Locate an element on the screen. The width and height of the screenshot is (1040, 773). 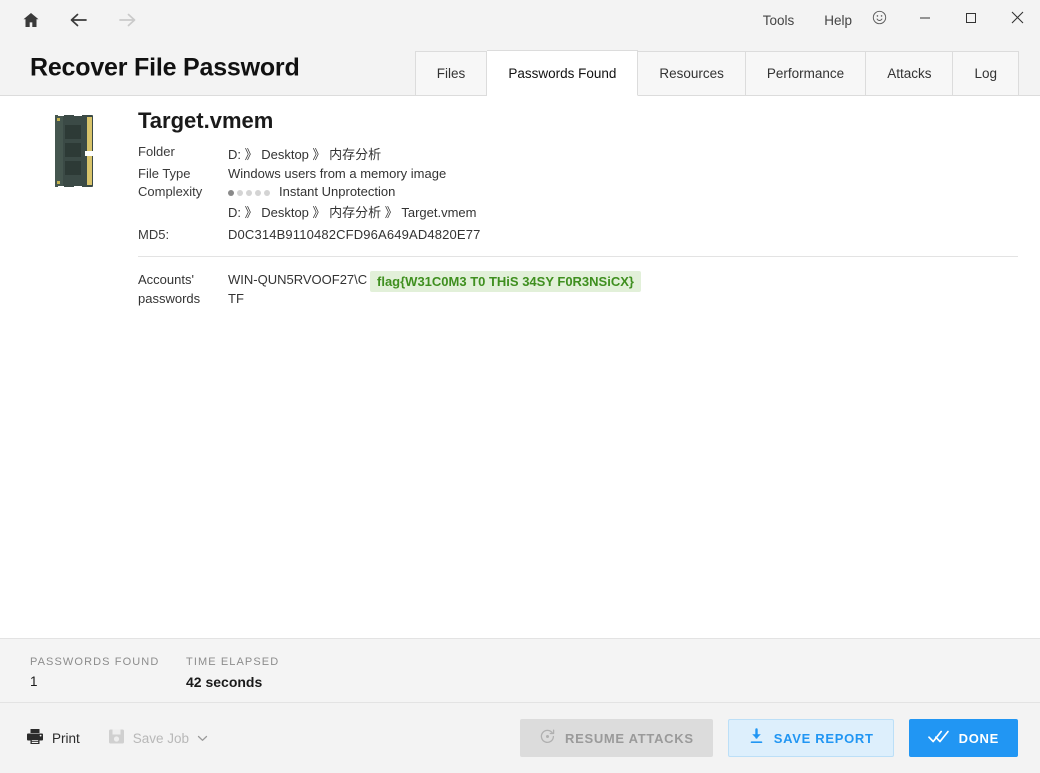
metadata-row-folder: Folder D: 》 Desktop 》 内存分析 is located at coordinates (418, 153).